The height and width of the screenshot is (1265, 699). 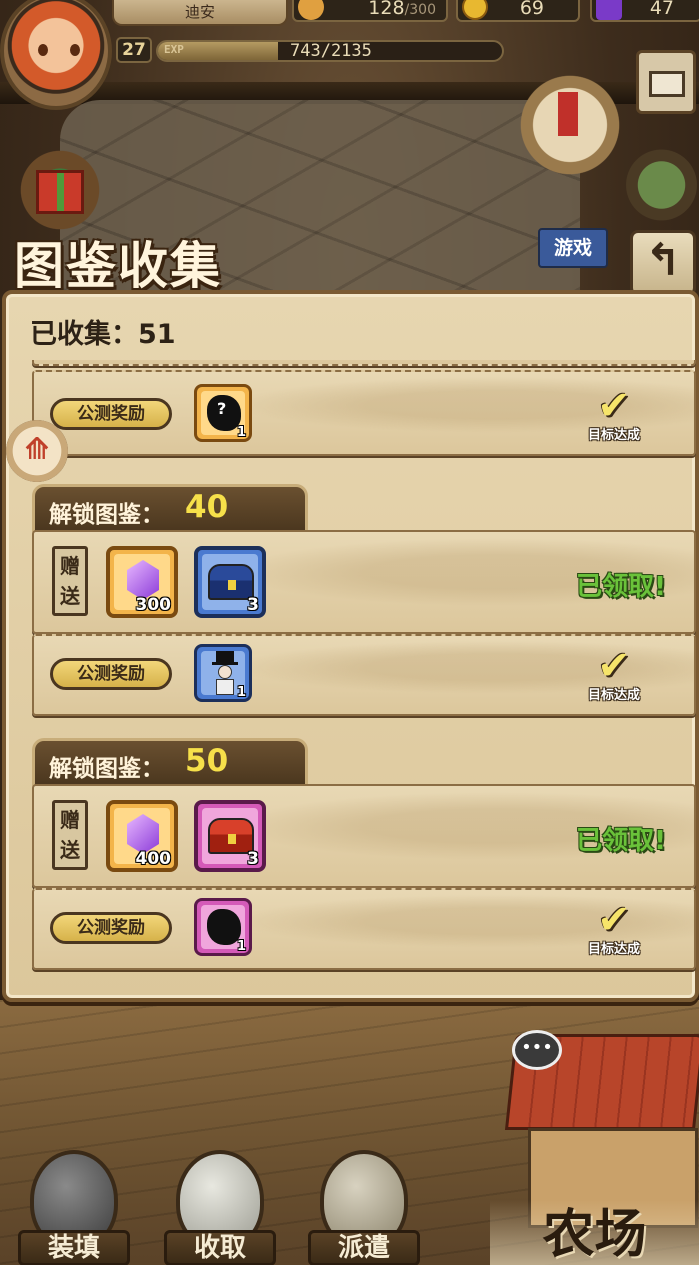 What do you see at coordinates (220, 1207) in the screenshot?
I see `collect-button: 收取` at bounding box center [220, 1207].